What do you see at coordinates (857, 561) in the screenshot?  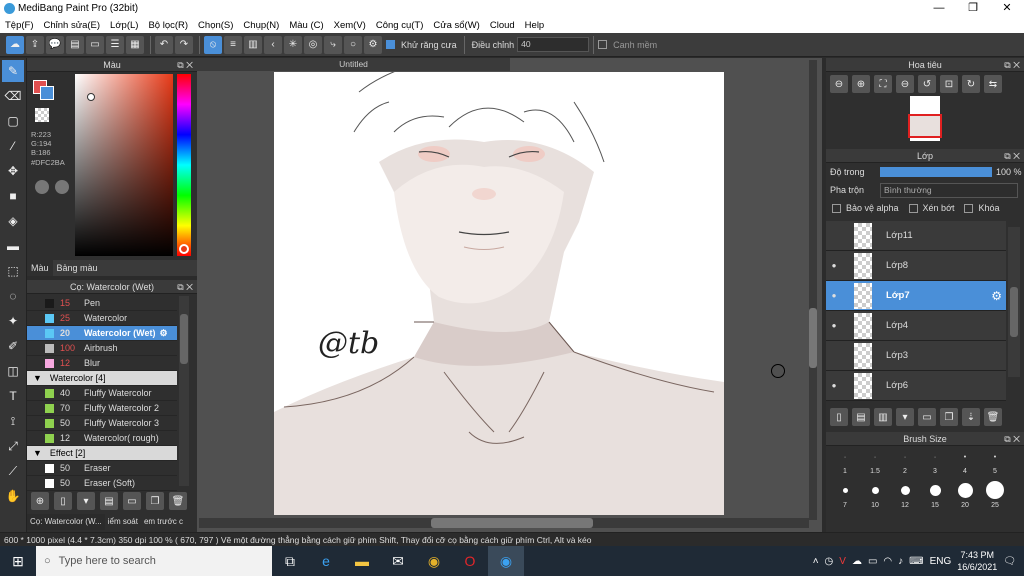 I see `onedrive-icon: ☁` at bounding box center [857, 561].